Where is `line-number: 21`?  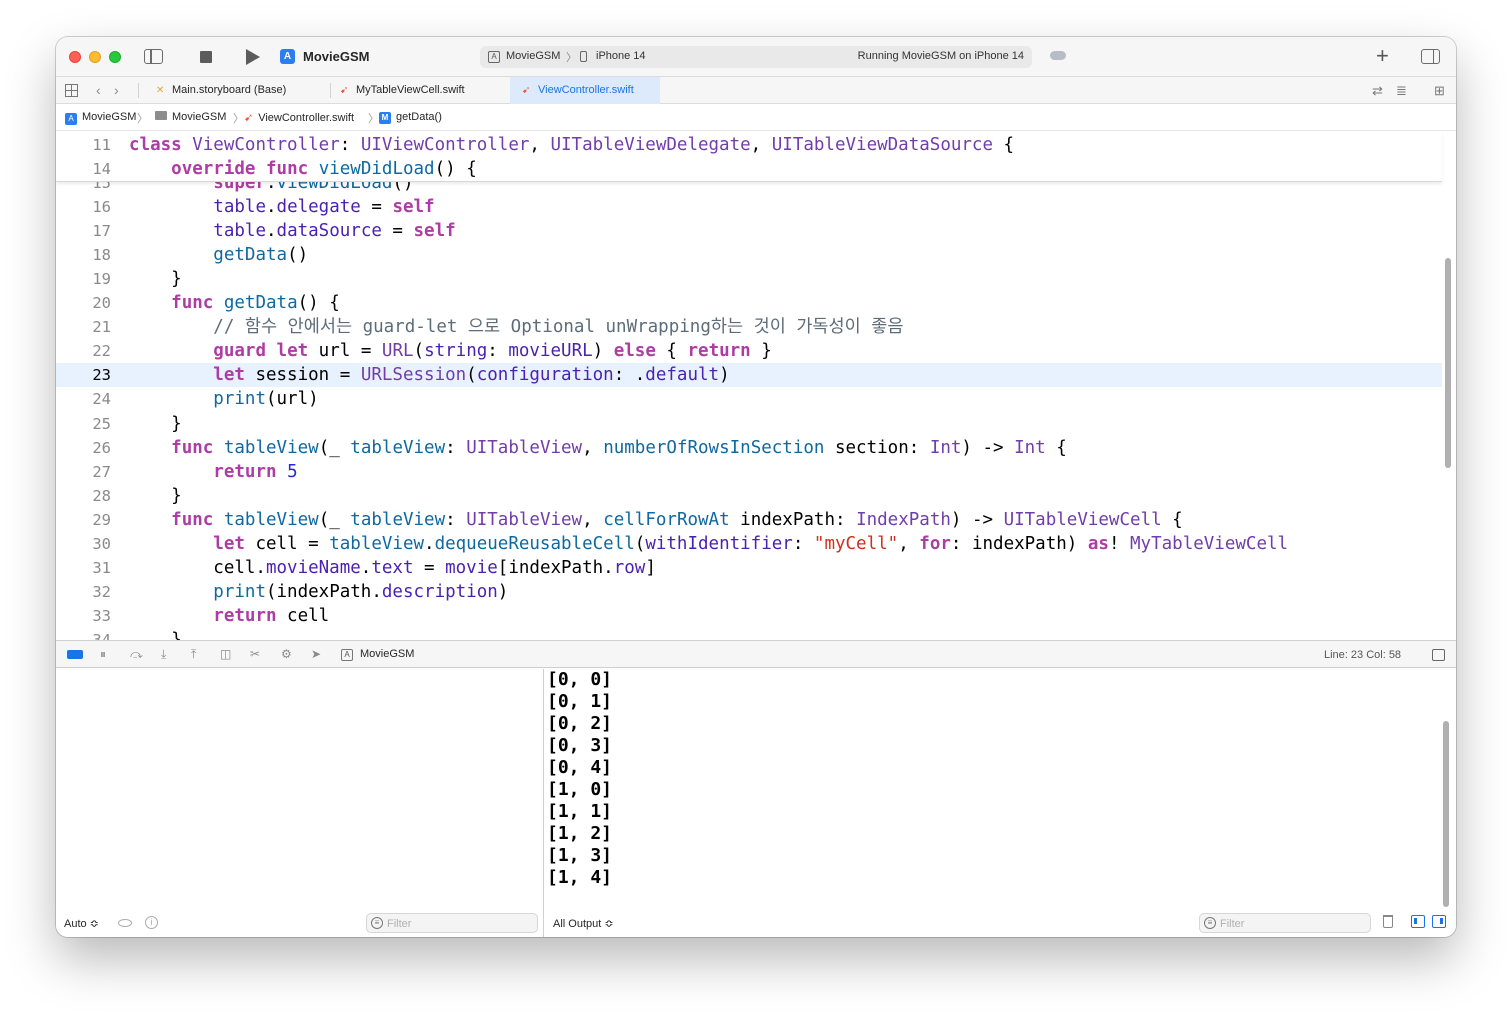 line-number: 21 is located at coordinates (83, 327).